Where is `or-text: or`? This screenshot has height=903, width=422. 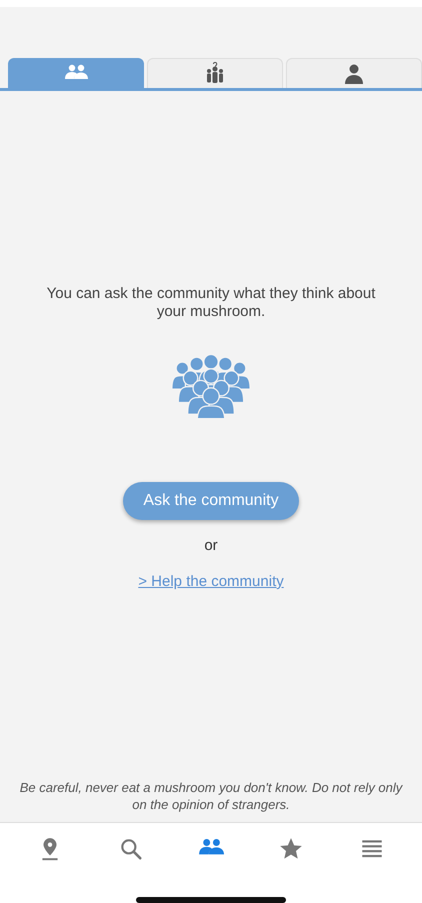
or-text: or is located at coordinates (211, 545).